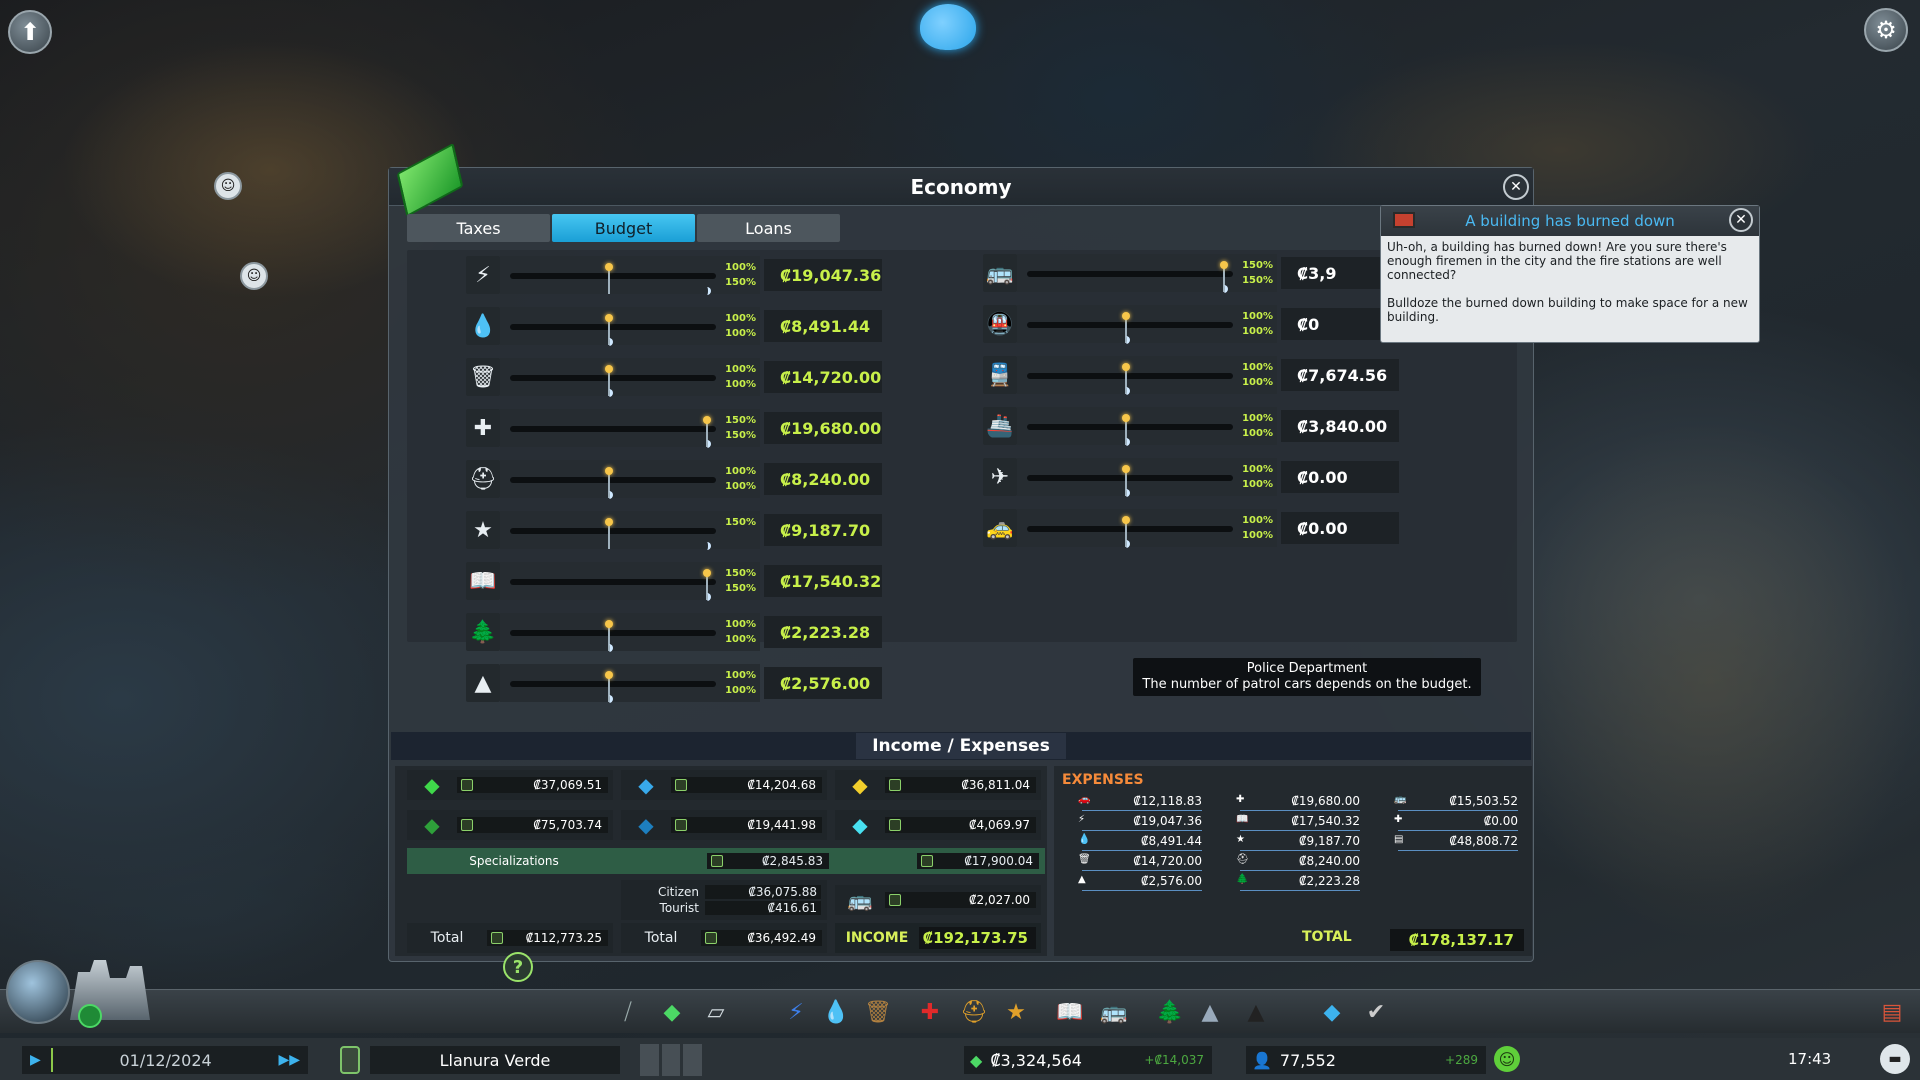 The height and width of the screenshot is (1080, 1920). Describe the element at coordinates (1088, 1060) in the screenshot. I see `money-panel: ◆ ₡3,324,564 +₡14,037` at that location.